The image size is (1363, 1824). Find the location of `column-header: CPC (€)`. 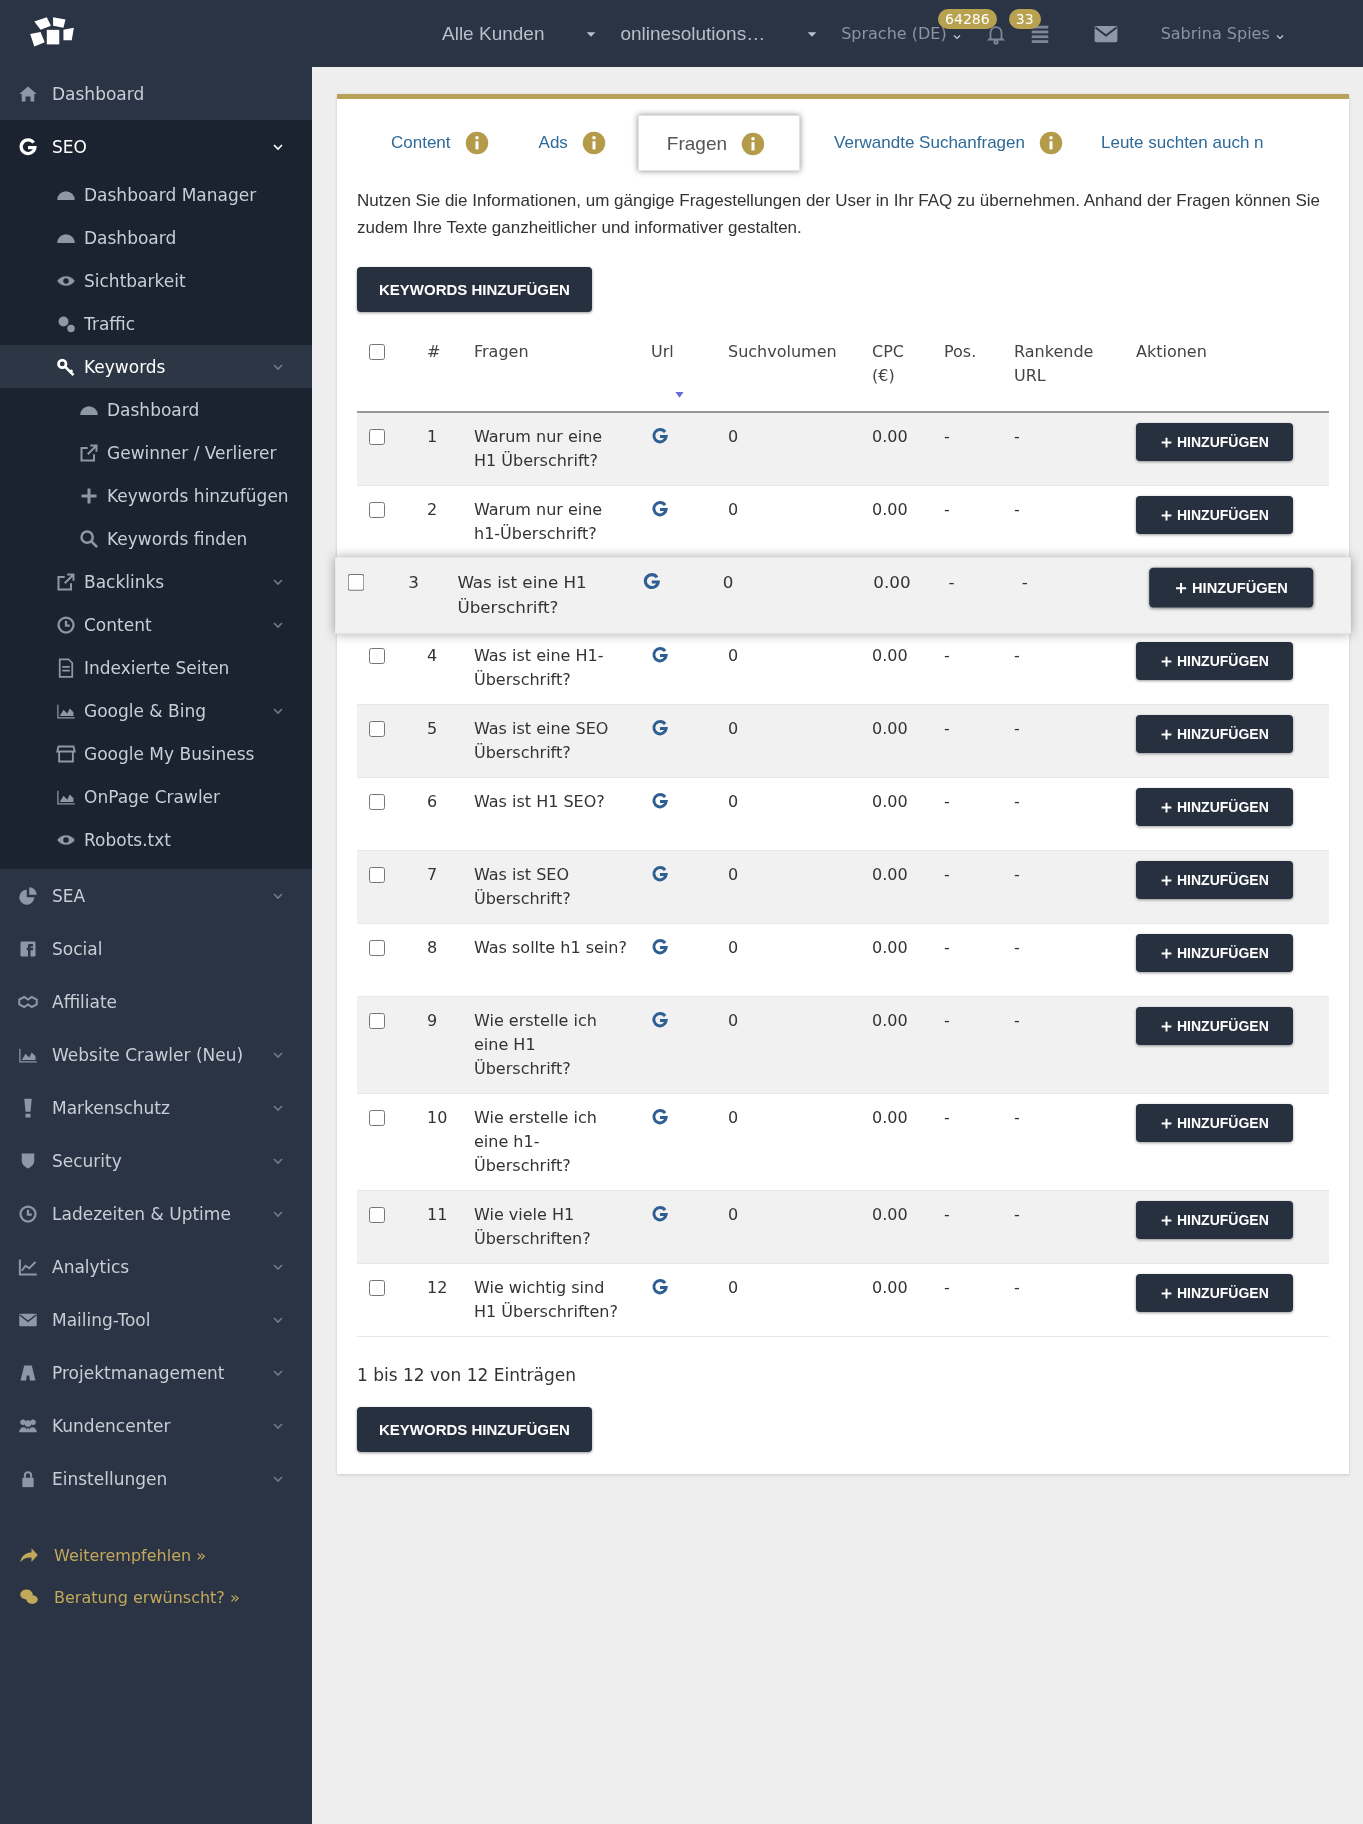

column-header: CPC (€) is located at coordinates (896, 364).